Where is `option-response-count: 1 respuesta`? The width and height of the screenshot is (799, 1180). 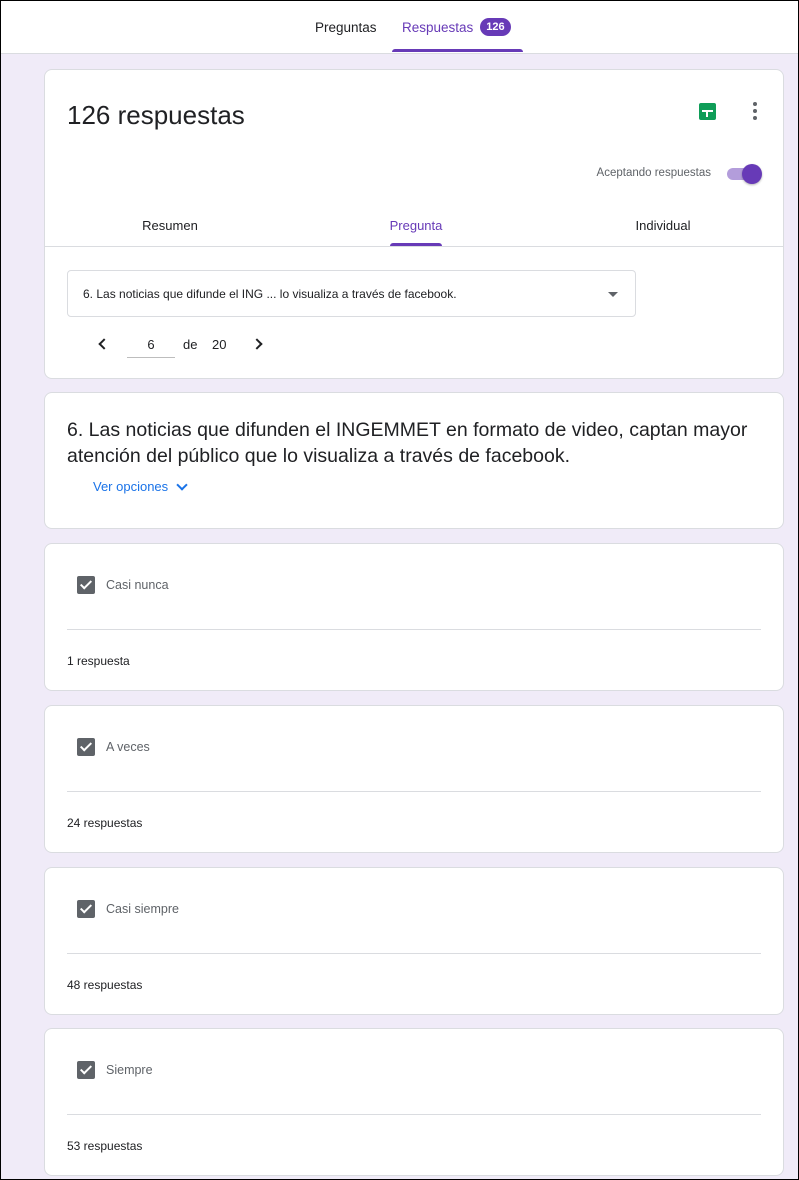
option-response-count: 1 respuesta is located at coordinates (98, 661).